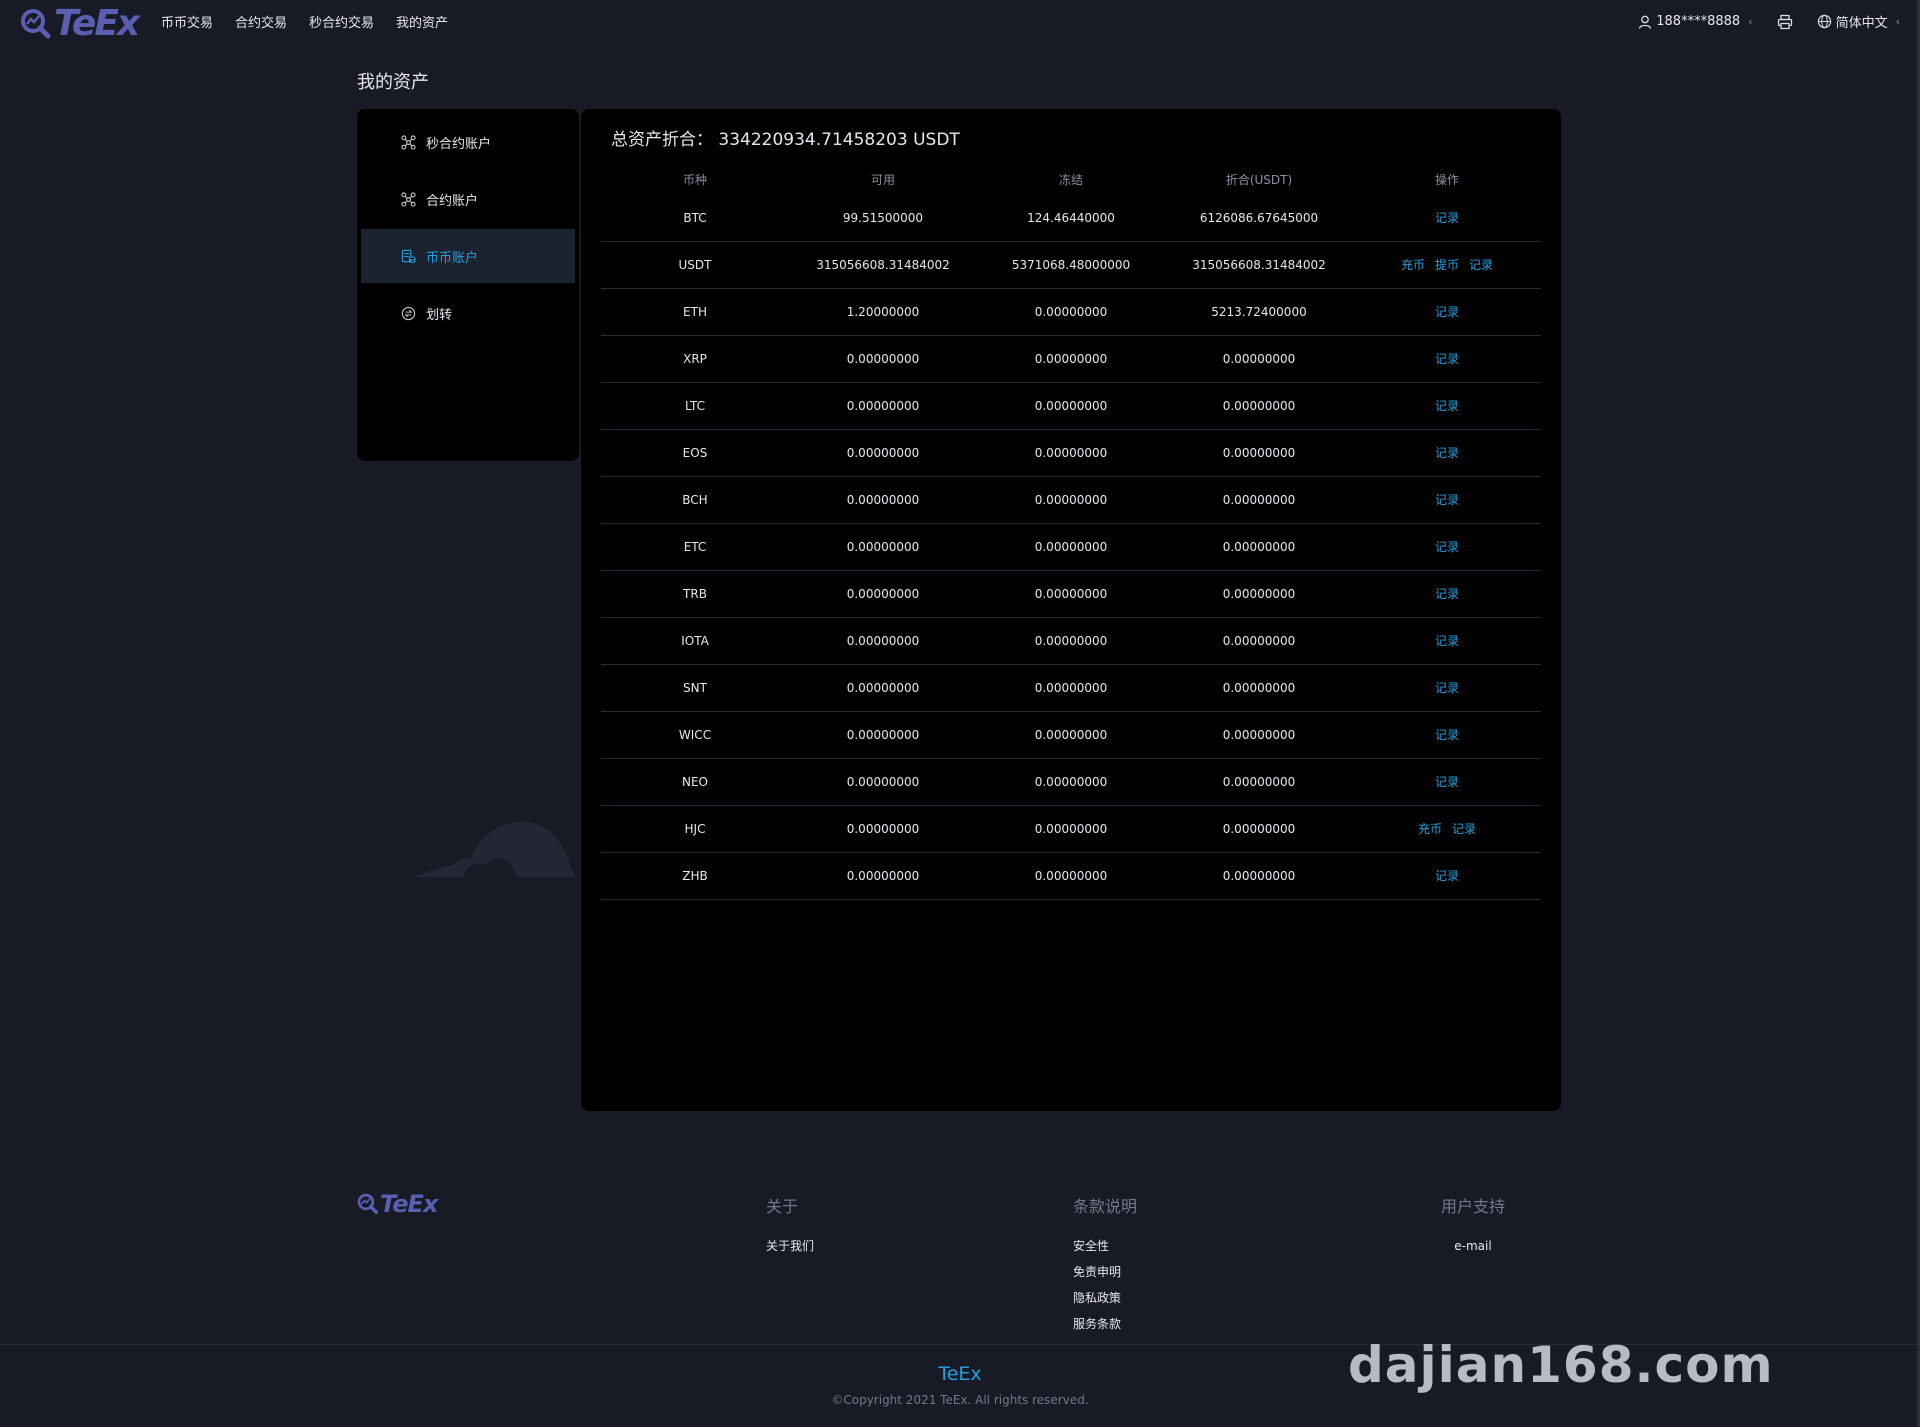 This screenshot has width=1920, height=1427. What do you see at coordinates (695, 688) in the screenshot?
I see `cell-coin: SNT` at bounding box center [695, 688].